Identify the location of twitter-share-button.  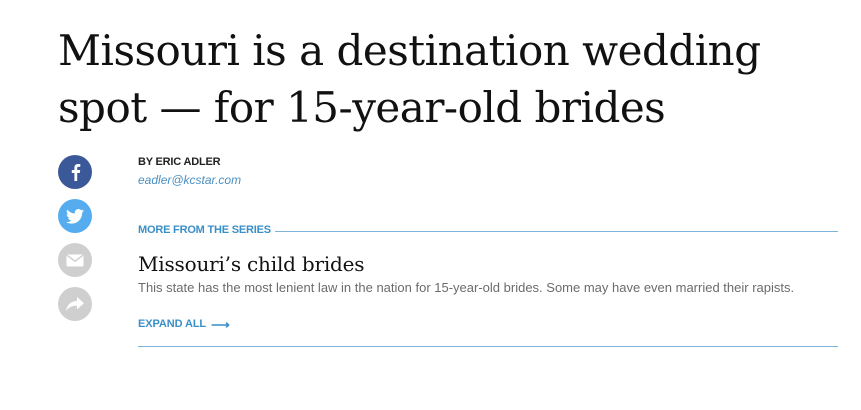
(75, 216).